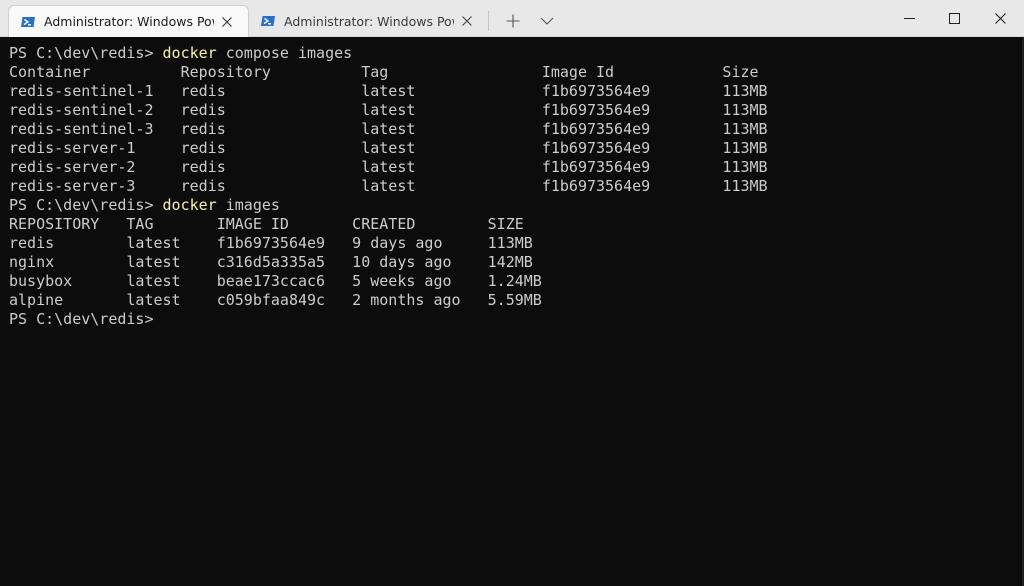  Describe the element at coordinates (284, 53) in the screenshot. I see `command-args: compose images` at that location.